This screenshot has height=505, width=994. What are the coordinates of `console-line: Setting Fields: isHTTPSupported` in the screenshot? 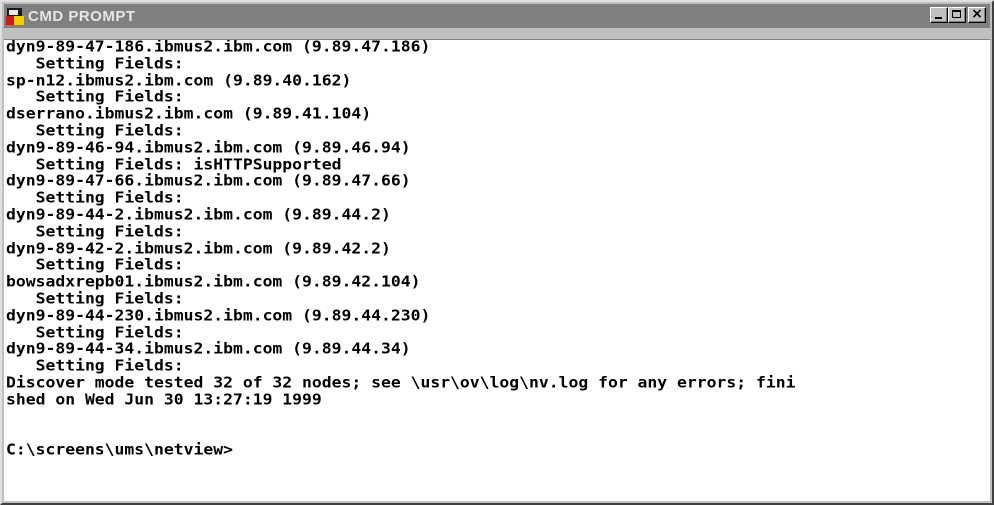 It's located at (174, 164).